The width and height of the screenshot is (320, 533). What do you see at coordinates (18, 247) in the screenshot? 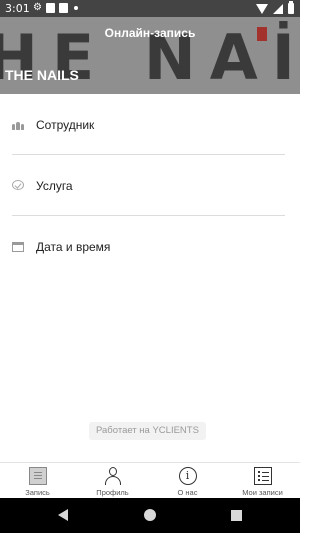
I see `calendar-icon` at bounding box center [18, 247].